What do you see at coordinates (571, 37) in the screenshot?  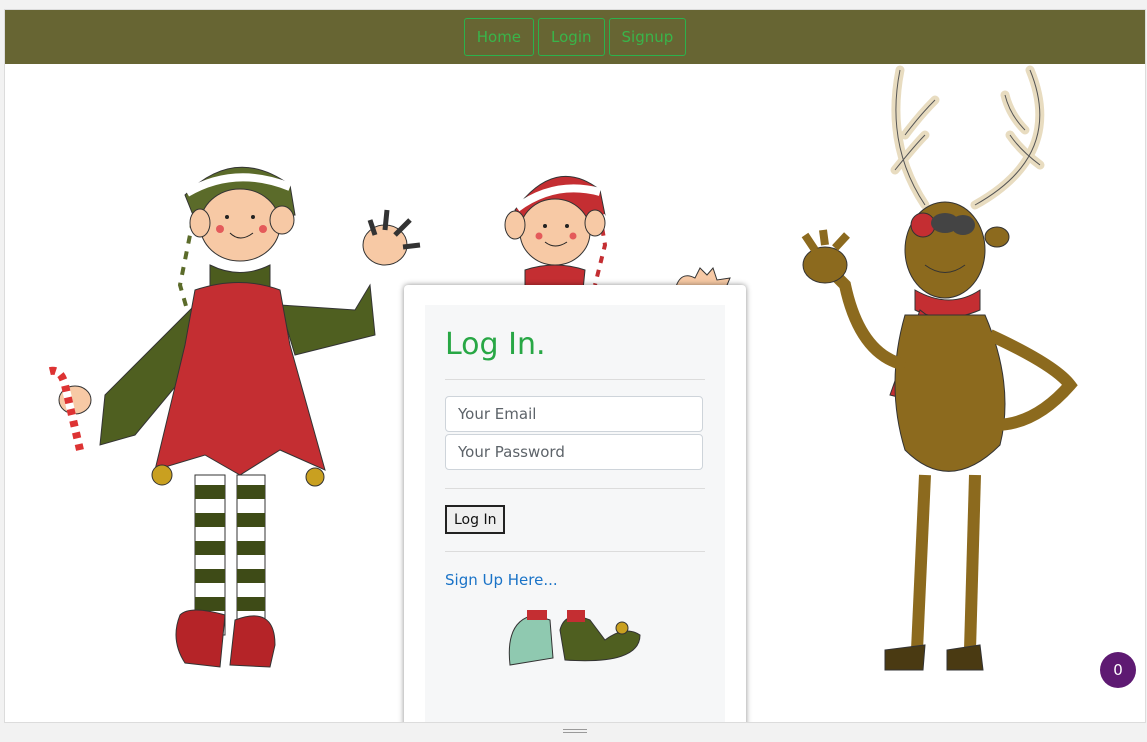 I see `nav-login-button: Login` at bounding box center [571, 37].